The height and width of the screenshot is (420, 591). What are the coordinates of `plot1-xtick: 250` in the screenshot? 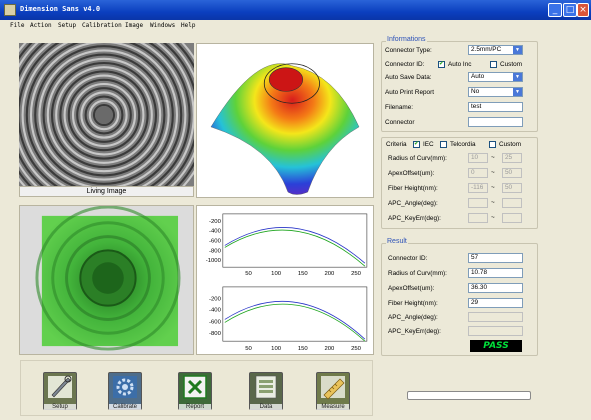 It's located at (356, 274).